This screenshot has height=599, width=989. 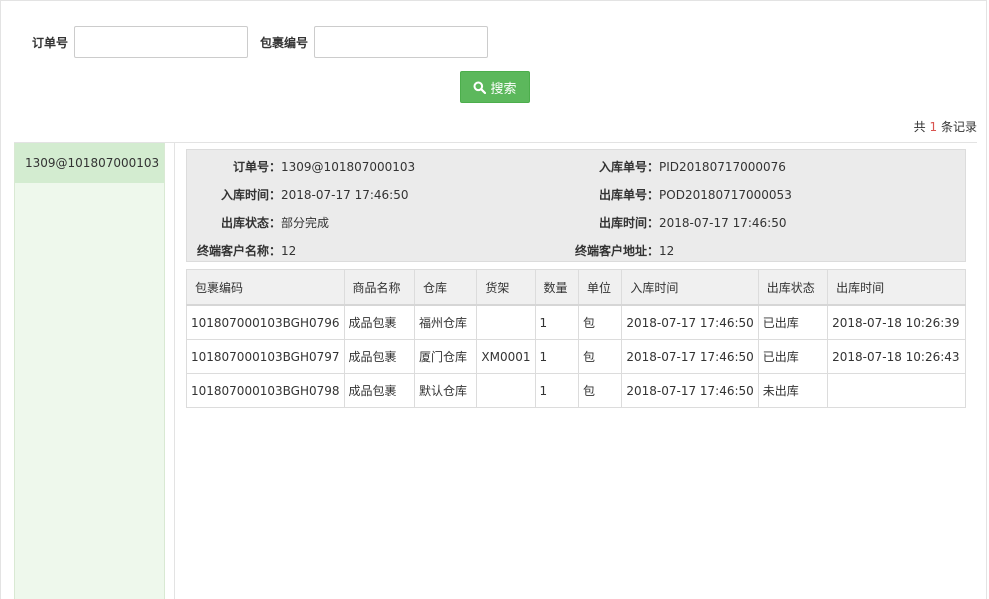 I want to click on panel-separator, so click(x=174, y=371).